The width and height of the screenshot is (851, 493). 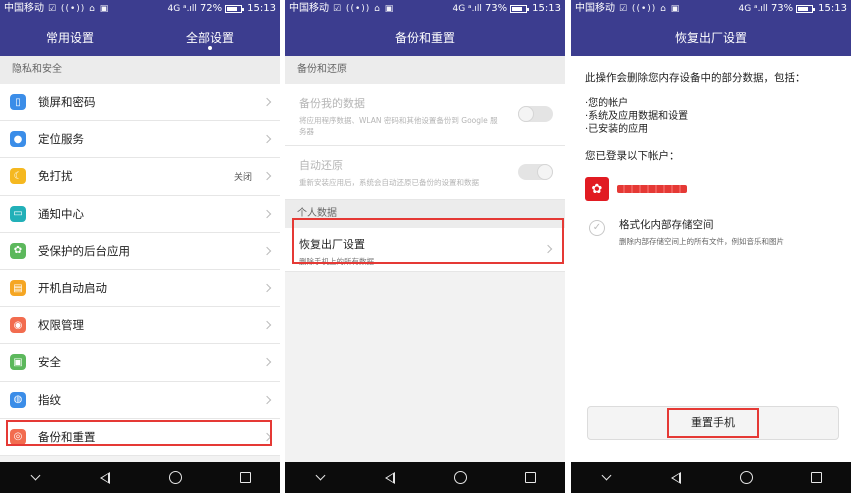 What do you see at coordinates (49, 399) in the screenshot?
I see `settings-item-label: 指纹` at bounding box center [49, 399].